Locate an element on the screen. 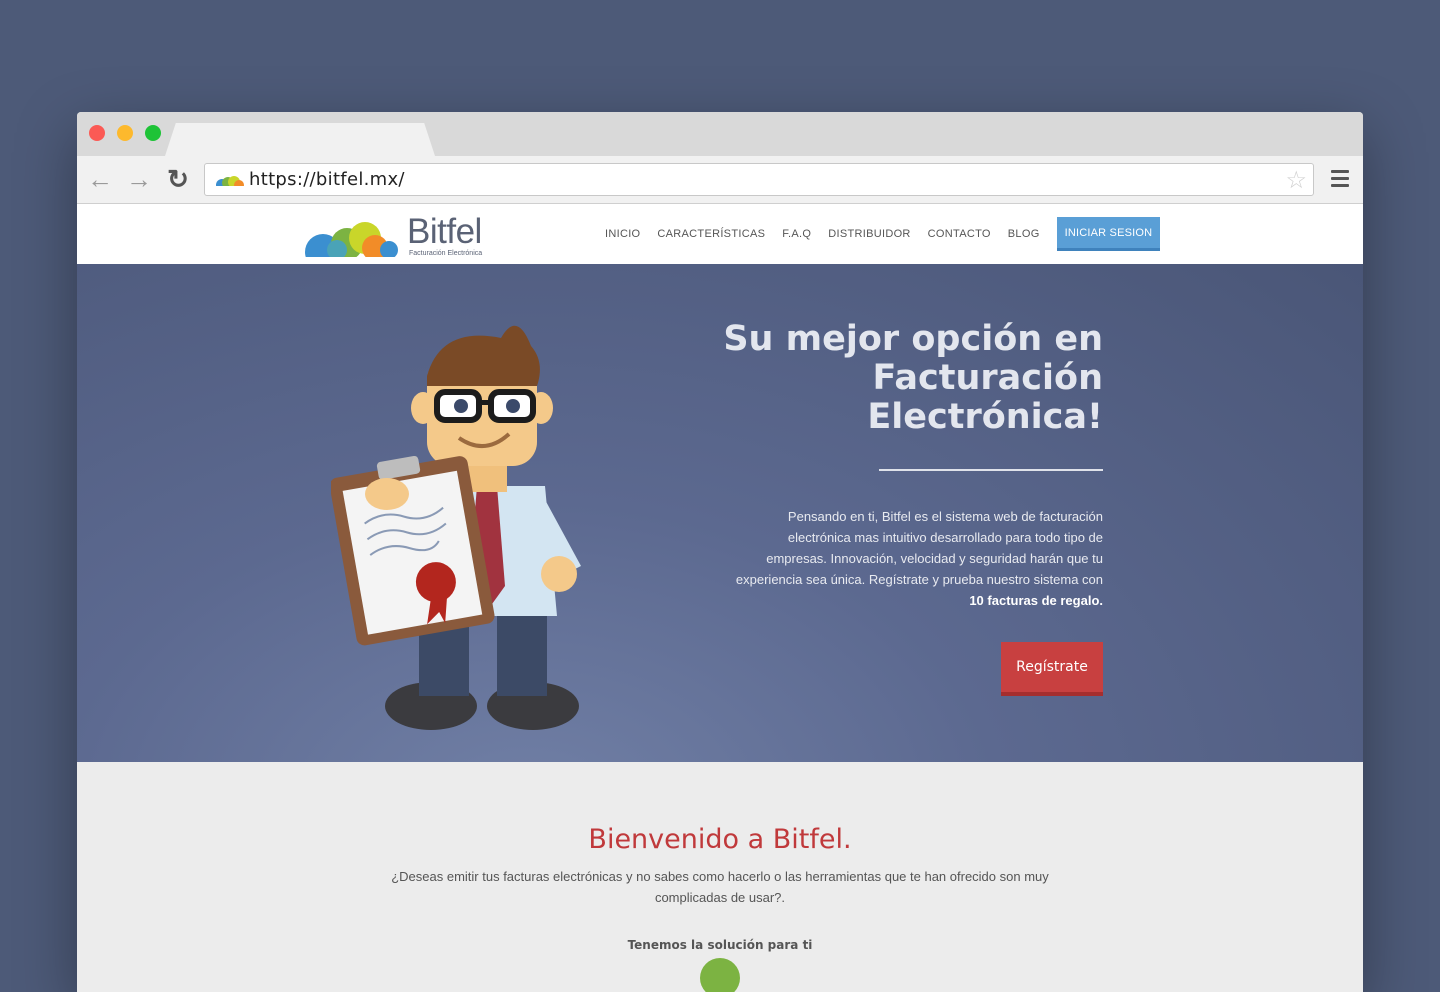 Image resolution: width=1440 pixels, height=992 pixels. mascot-illustration is located at coordinates (456, 527).